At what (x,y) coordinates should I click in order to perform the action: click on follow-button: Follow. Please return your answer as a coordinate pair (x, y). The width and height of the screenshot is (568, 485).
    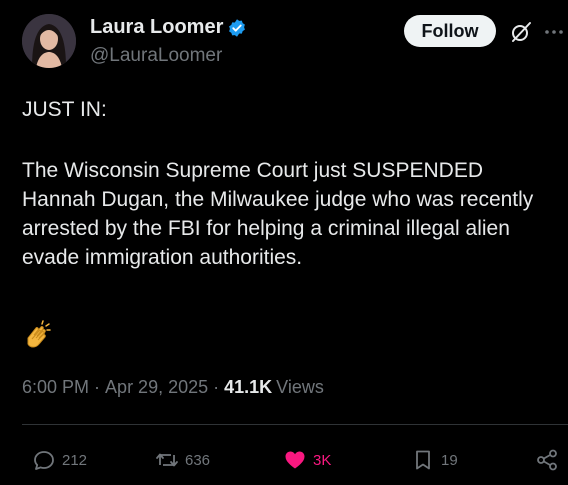
    Looking at the image, I should click on (450, 31).